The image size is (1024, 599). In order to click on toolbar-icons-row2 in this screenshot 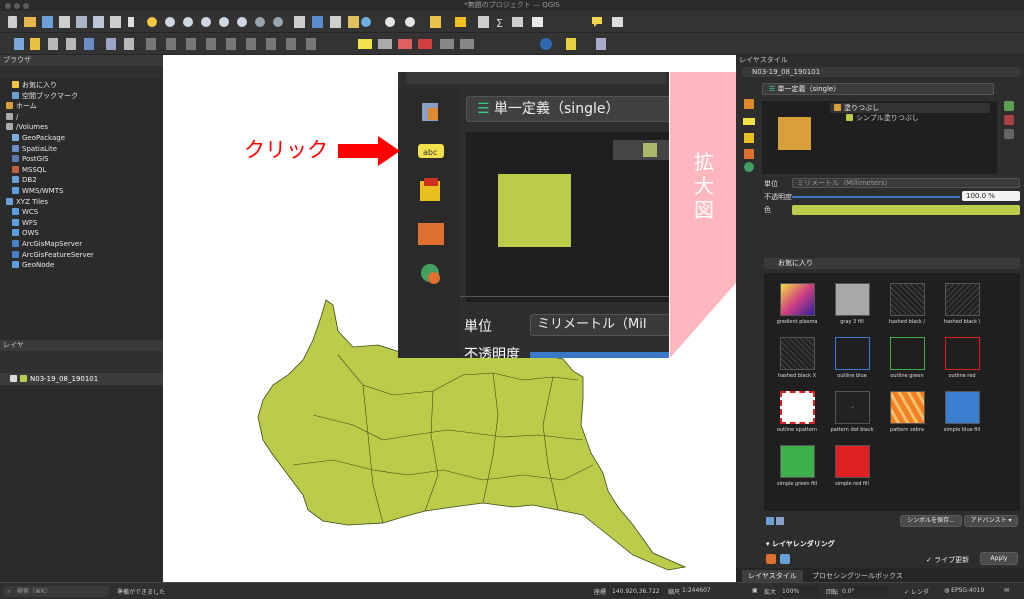, I will do `click(512, 44)`.